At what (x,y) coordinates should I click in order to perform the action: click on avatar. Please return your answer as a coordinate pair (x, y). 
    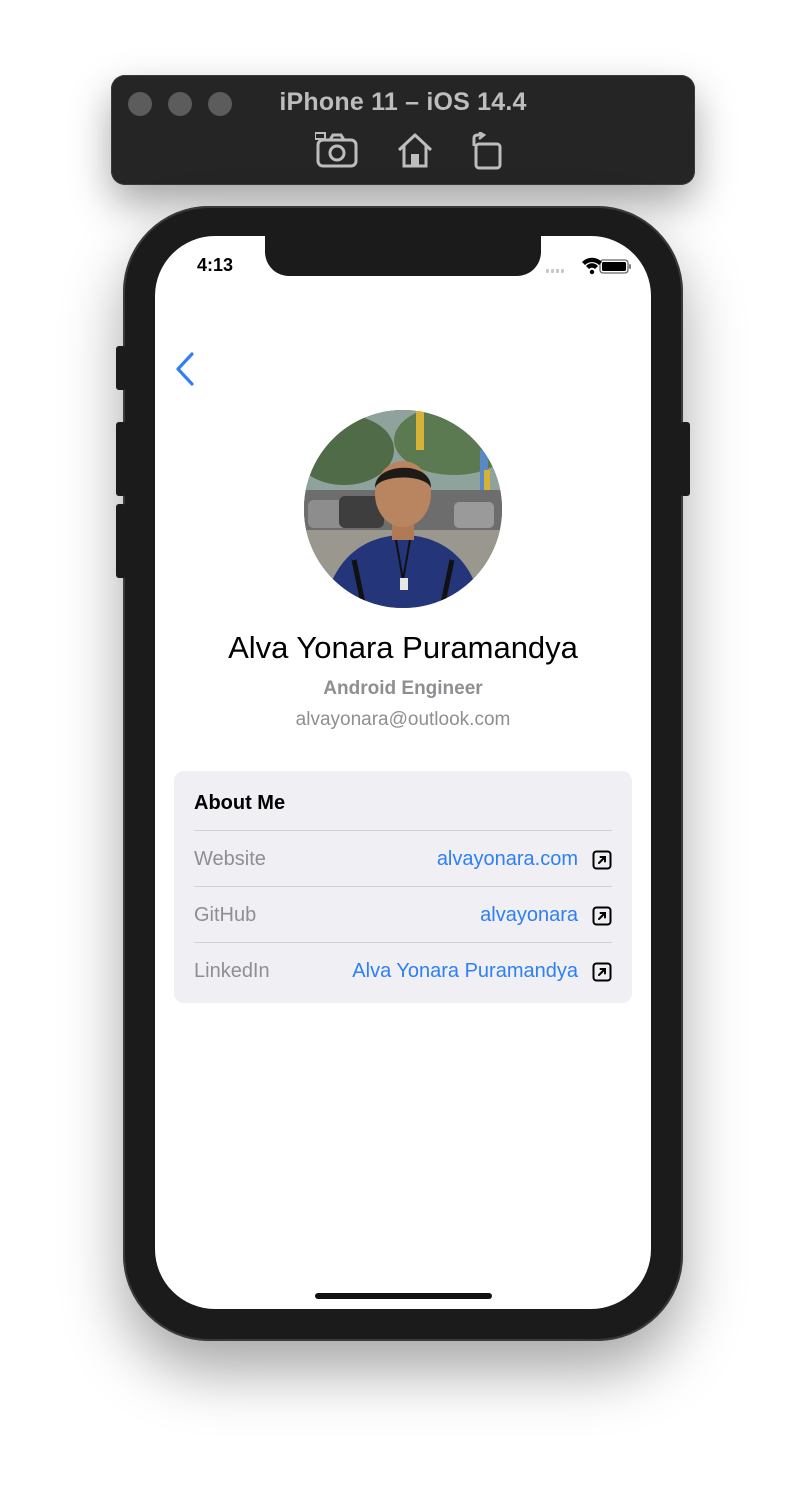
    Looking at the image, I should click on (403, 509).